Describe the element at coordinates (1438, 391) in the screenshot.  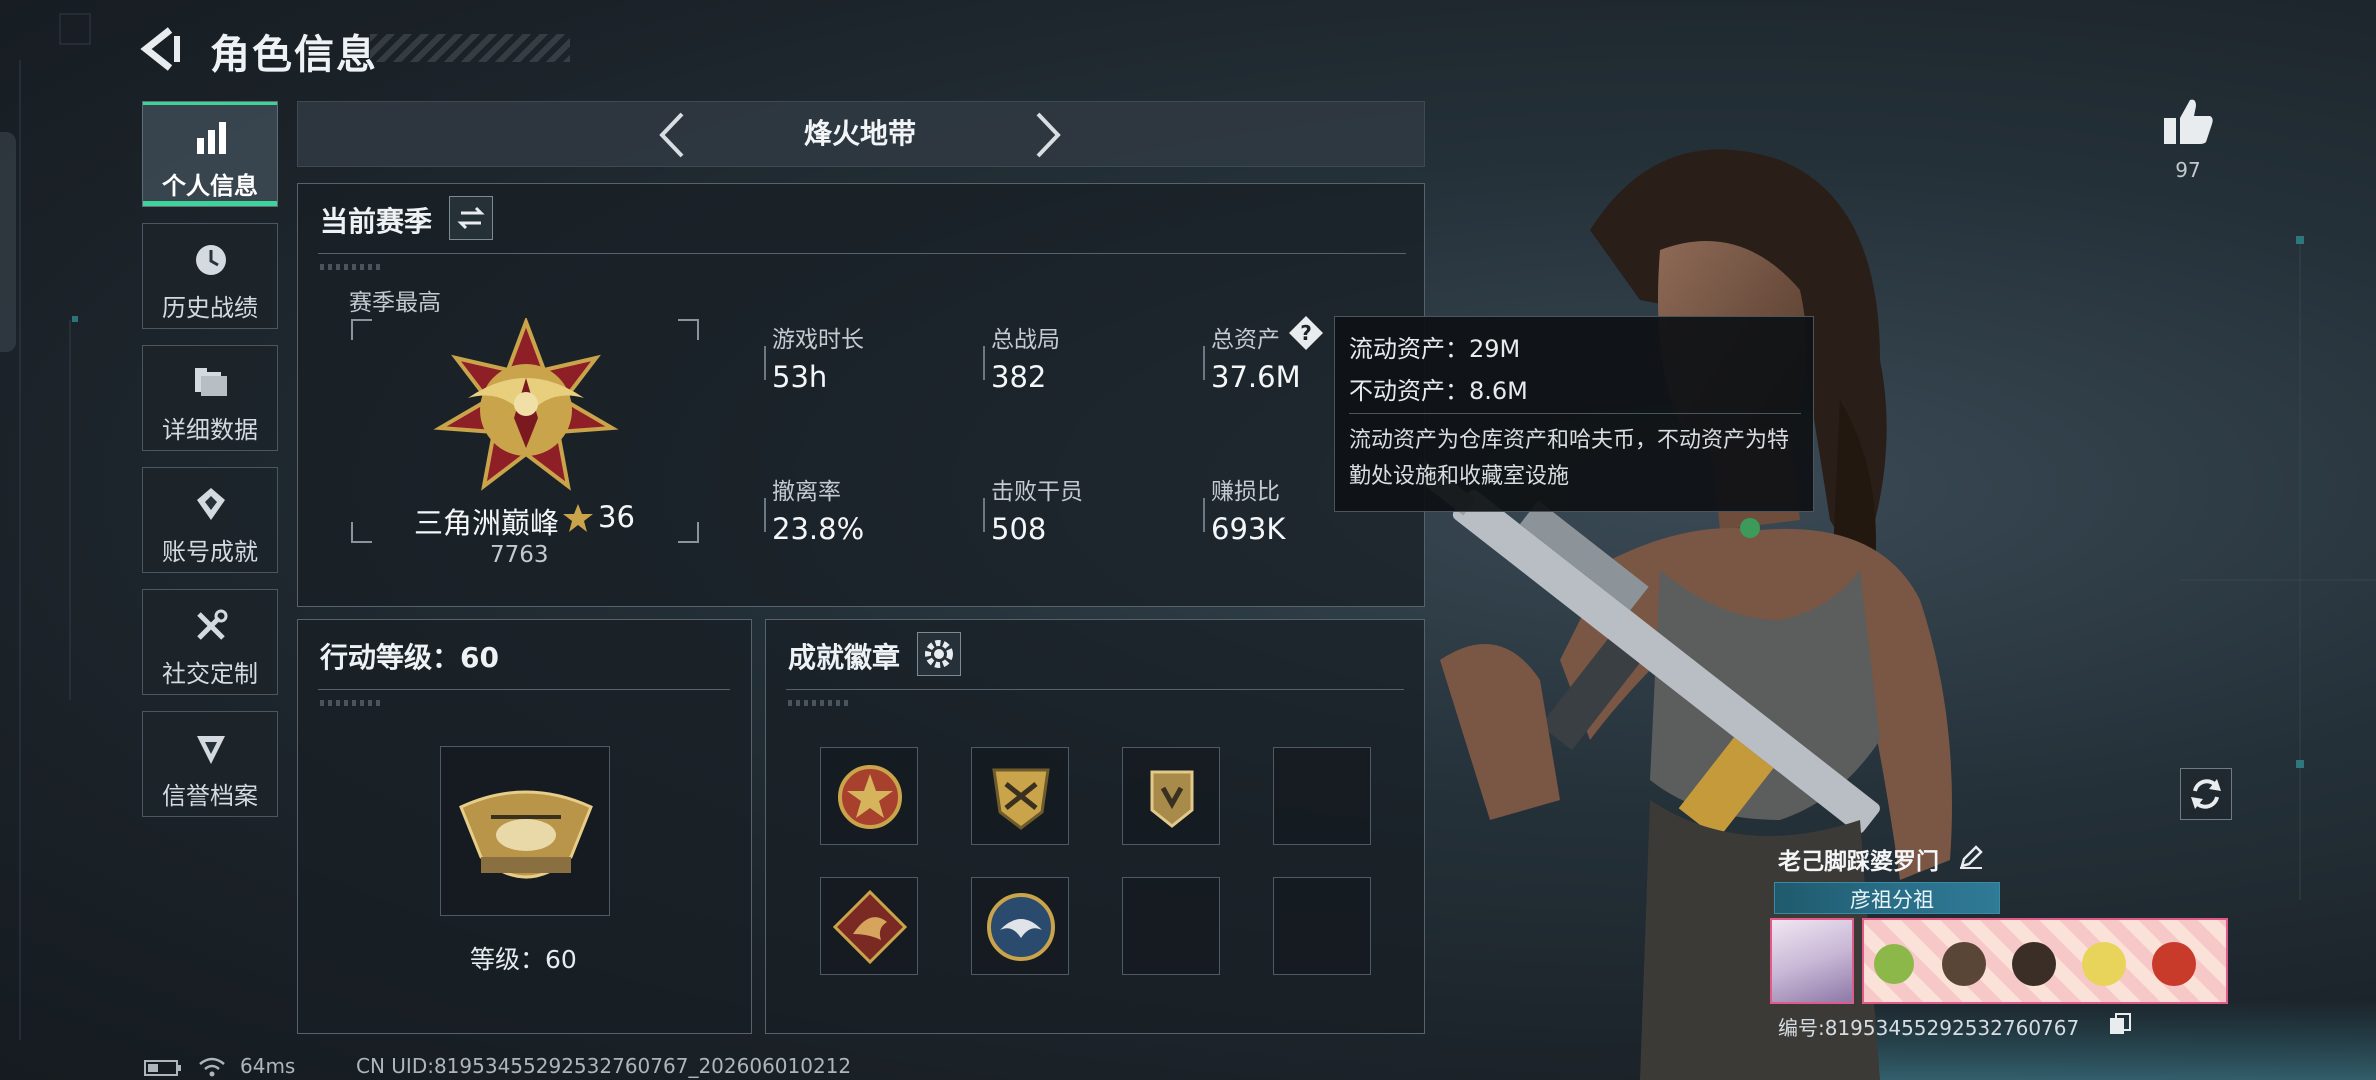
I see `tooltip-fixed-assets: 不动资产：8.6M` at that location.